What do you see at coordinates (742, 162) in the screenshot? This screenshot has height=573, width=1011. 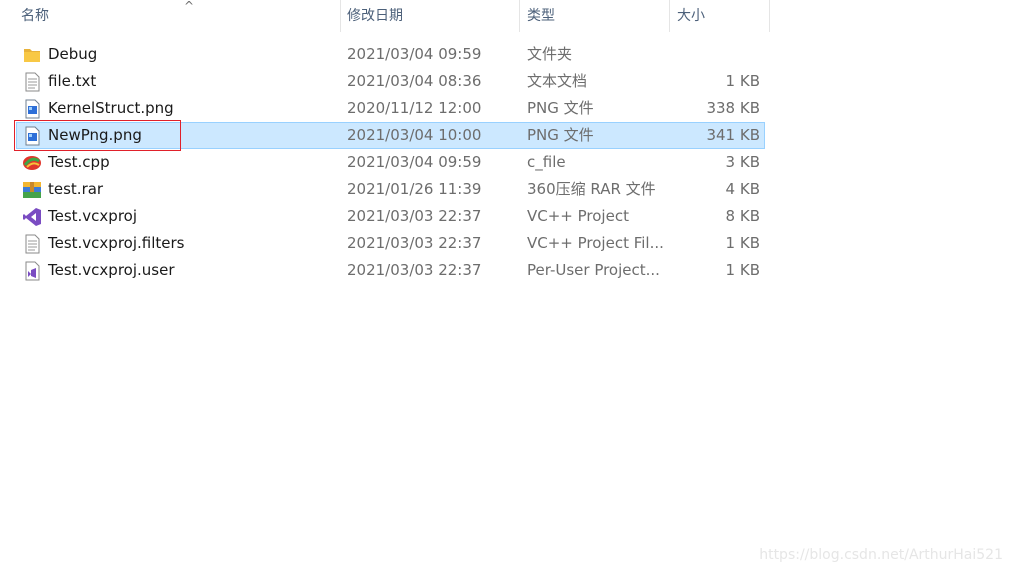 I see `file-size: 3 KB` at bounding box center [742, 162].